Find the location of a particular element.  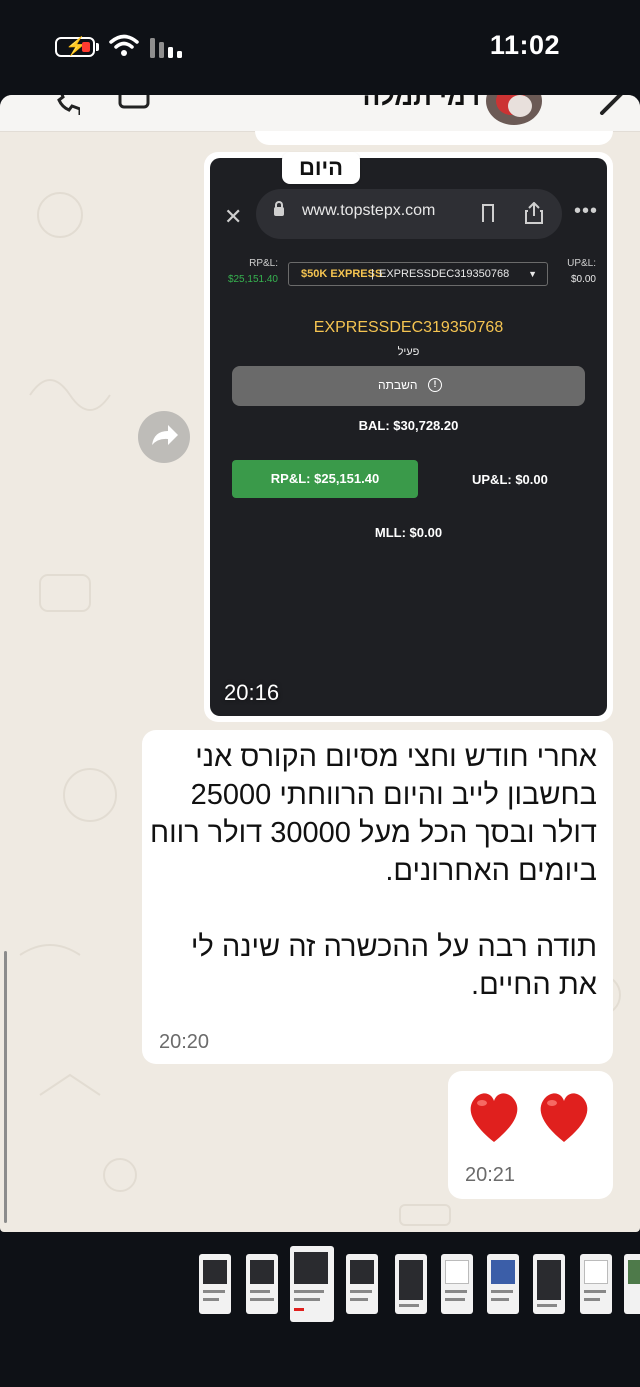

forward-icon is located at coordinates (165, 435).